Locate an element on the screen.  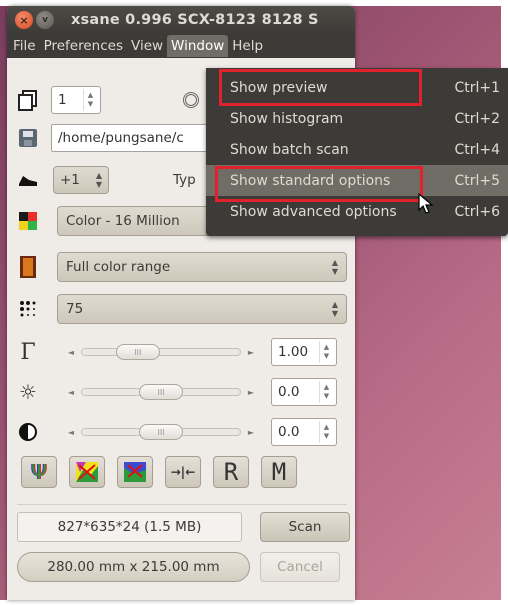
type-label: Typ is located at coordinates (184, 180).